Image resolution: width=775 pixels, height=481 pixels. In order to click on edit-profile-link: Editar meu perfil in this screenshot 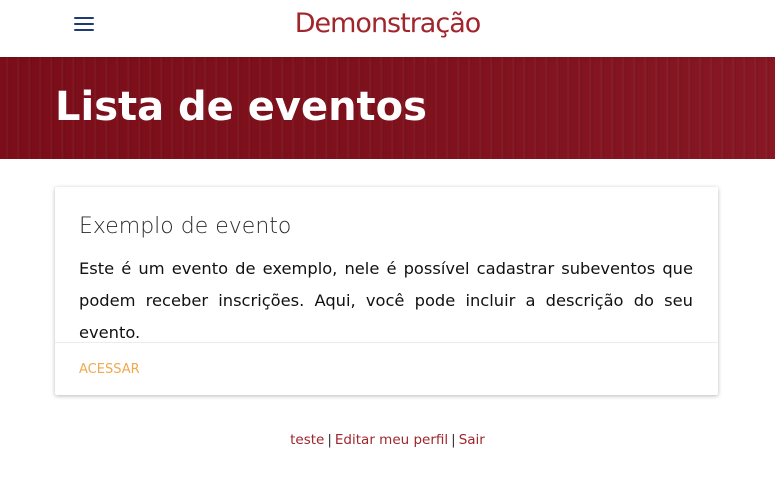, I will do `click(391, 440)`.